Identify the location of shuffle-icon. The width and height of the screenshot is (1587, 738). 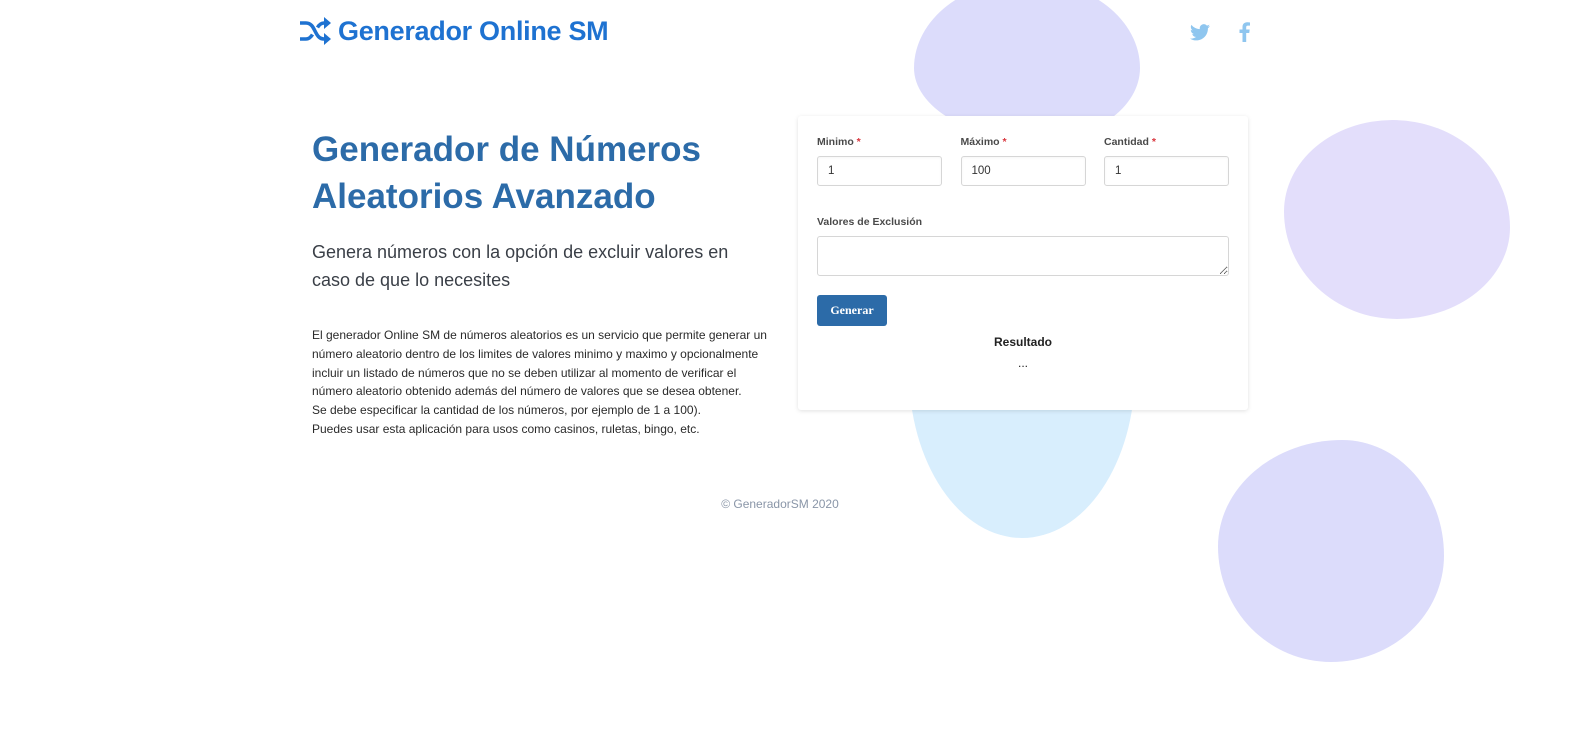
(315, 31).